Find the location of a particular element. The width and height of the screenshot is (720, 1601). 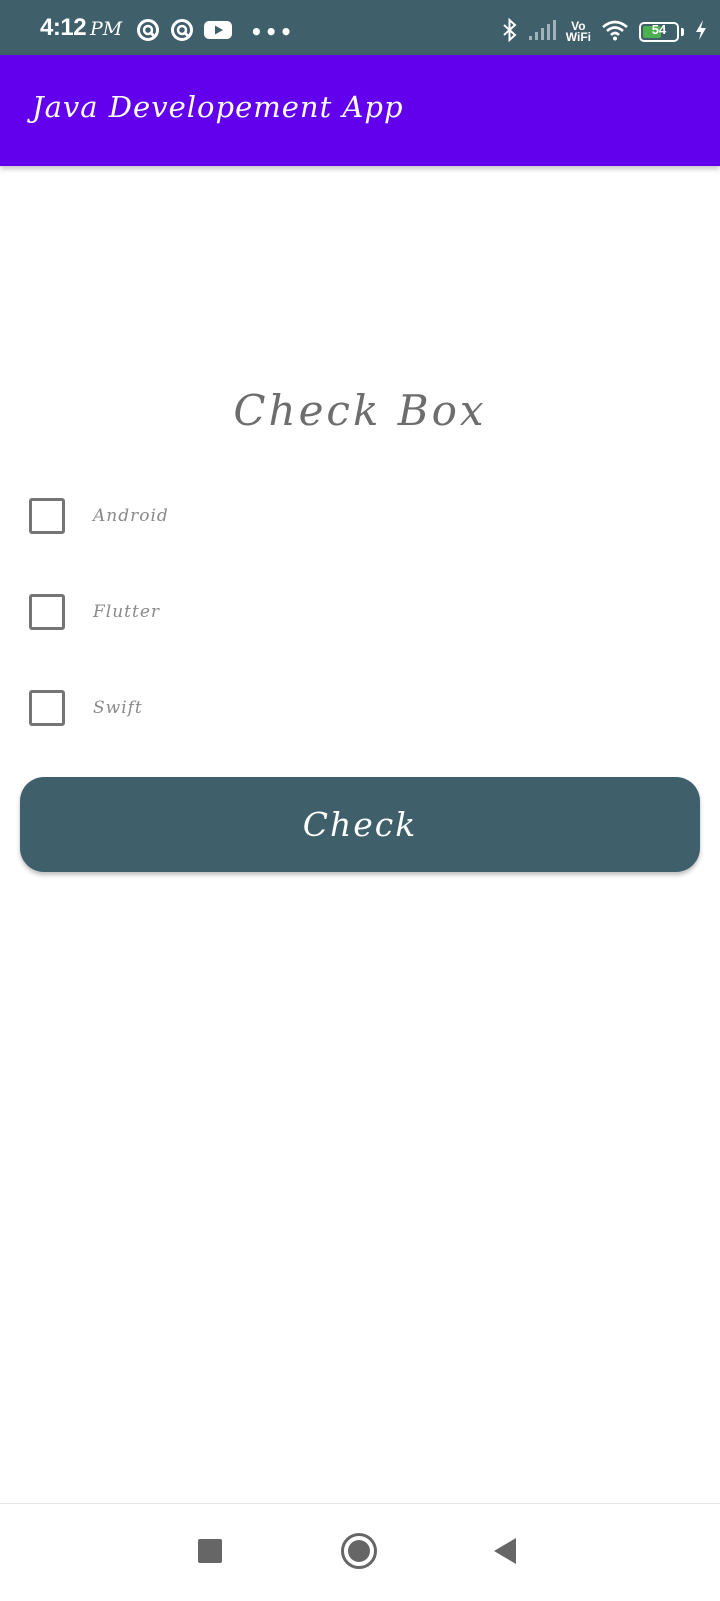

youtube-icon is located at coordinates (218, 32).